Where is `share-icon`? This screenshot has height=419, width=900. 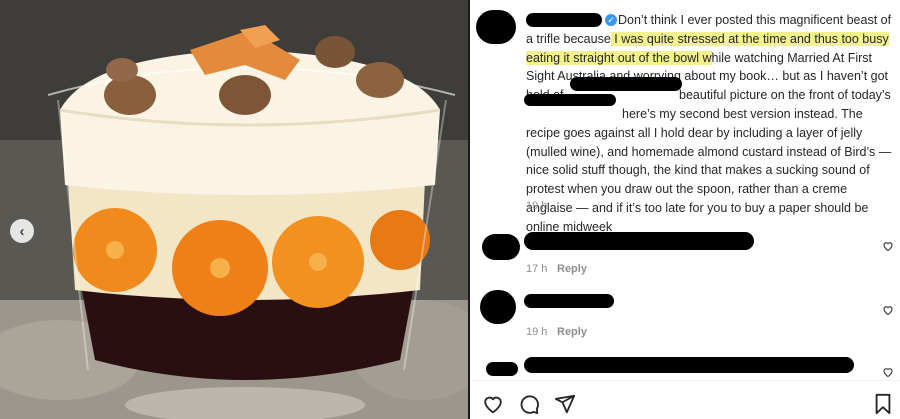 share-icon is located at coordinates (565, 404).